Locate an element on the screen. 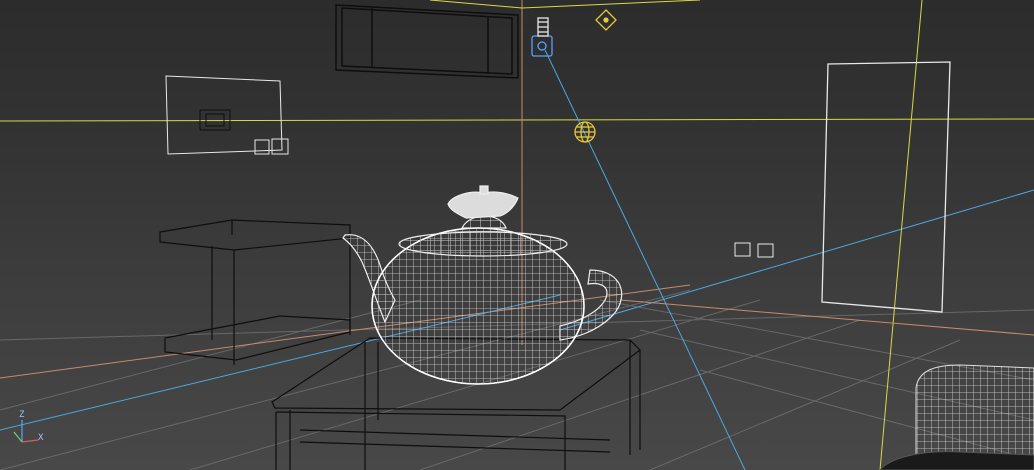 This screenshot has height=470, width=1034. camera is located at coordinates (542, 37).